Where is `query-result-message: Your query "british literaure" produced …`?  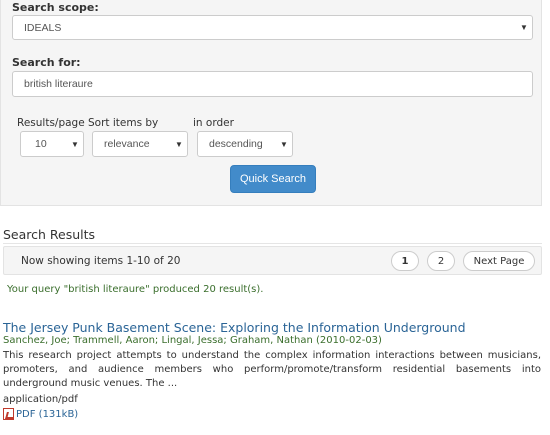
query-result-message: Your query "british literaure" produced … is located at coordinates (135, 289).